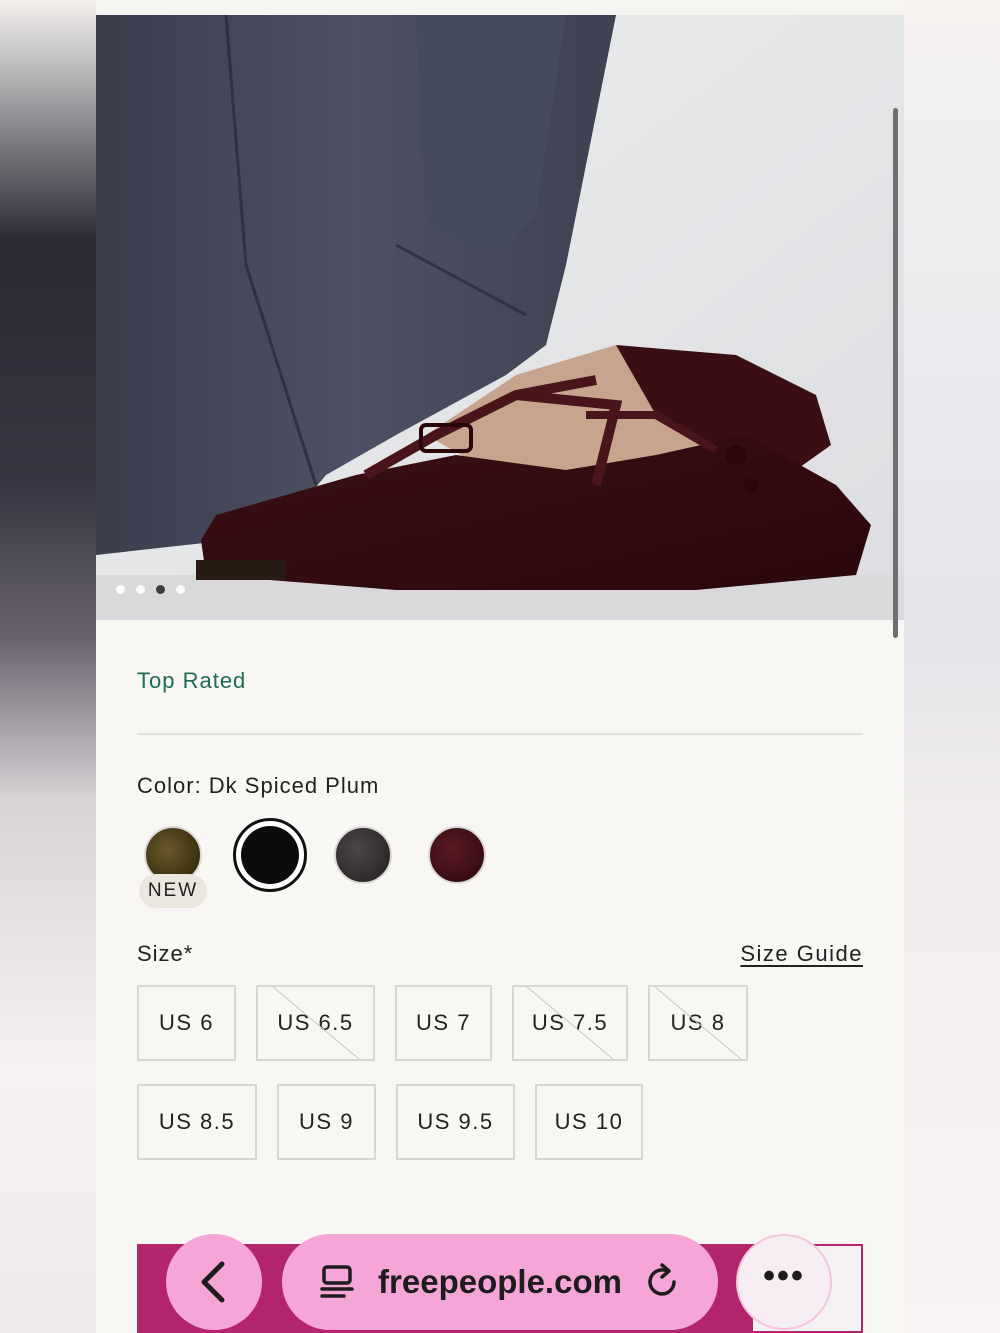 This screenshot has width=1000, height=1333. What do you see at coordinates (165, 953) in the screenshot?
I see `size-label: Size*` at bounding box center [165, 953].